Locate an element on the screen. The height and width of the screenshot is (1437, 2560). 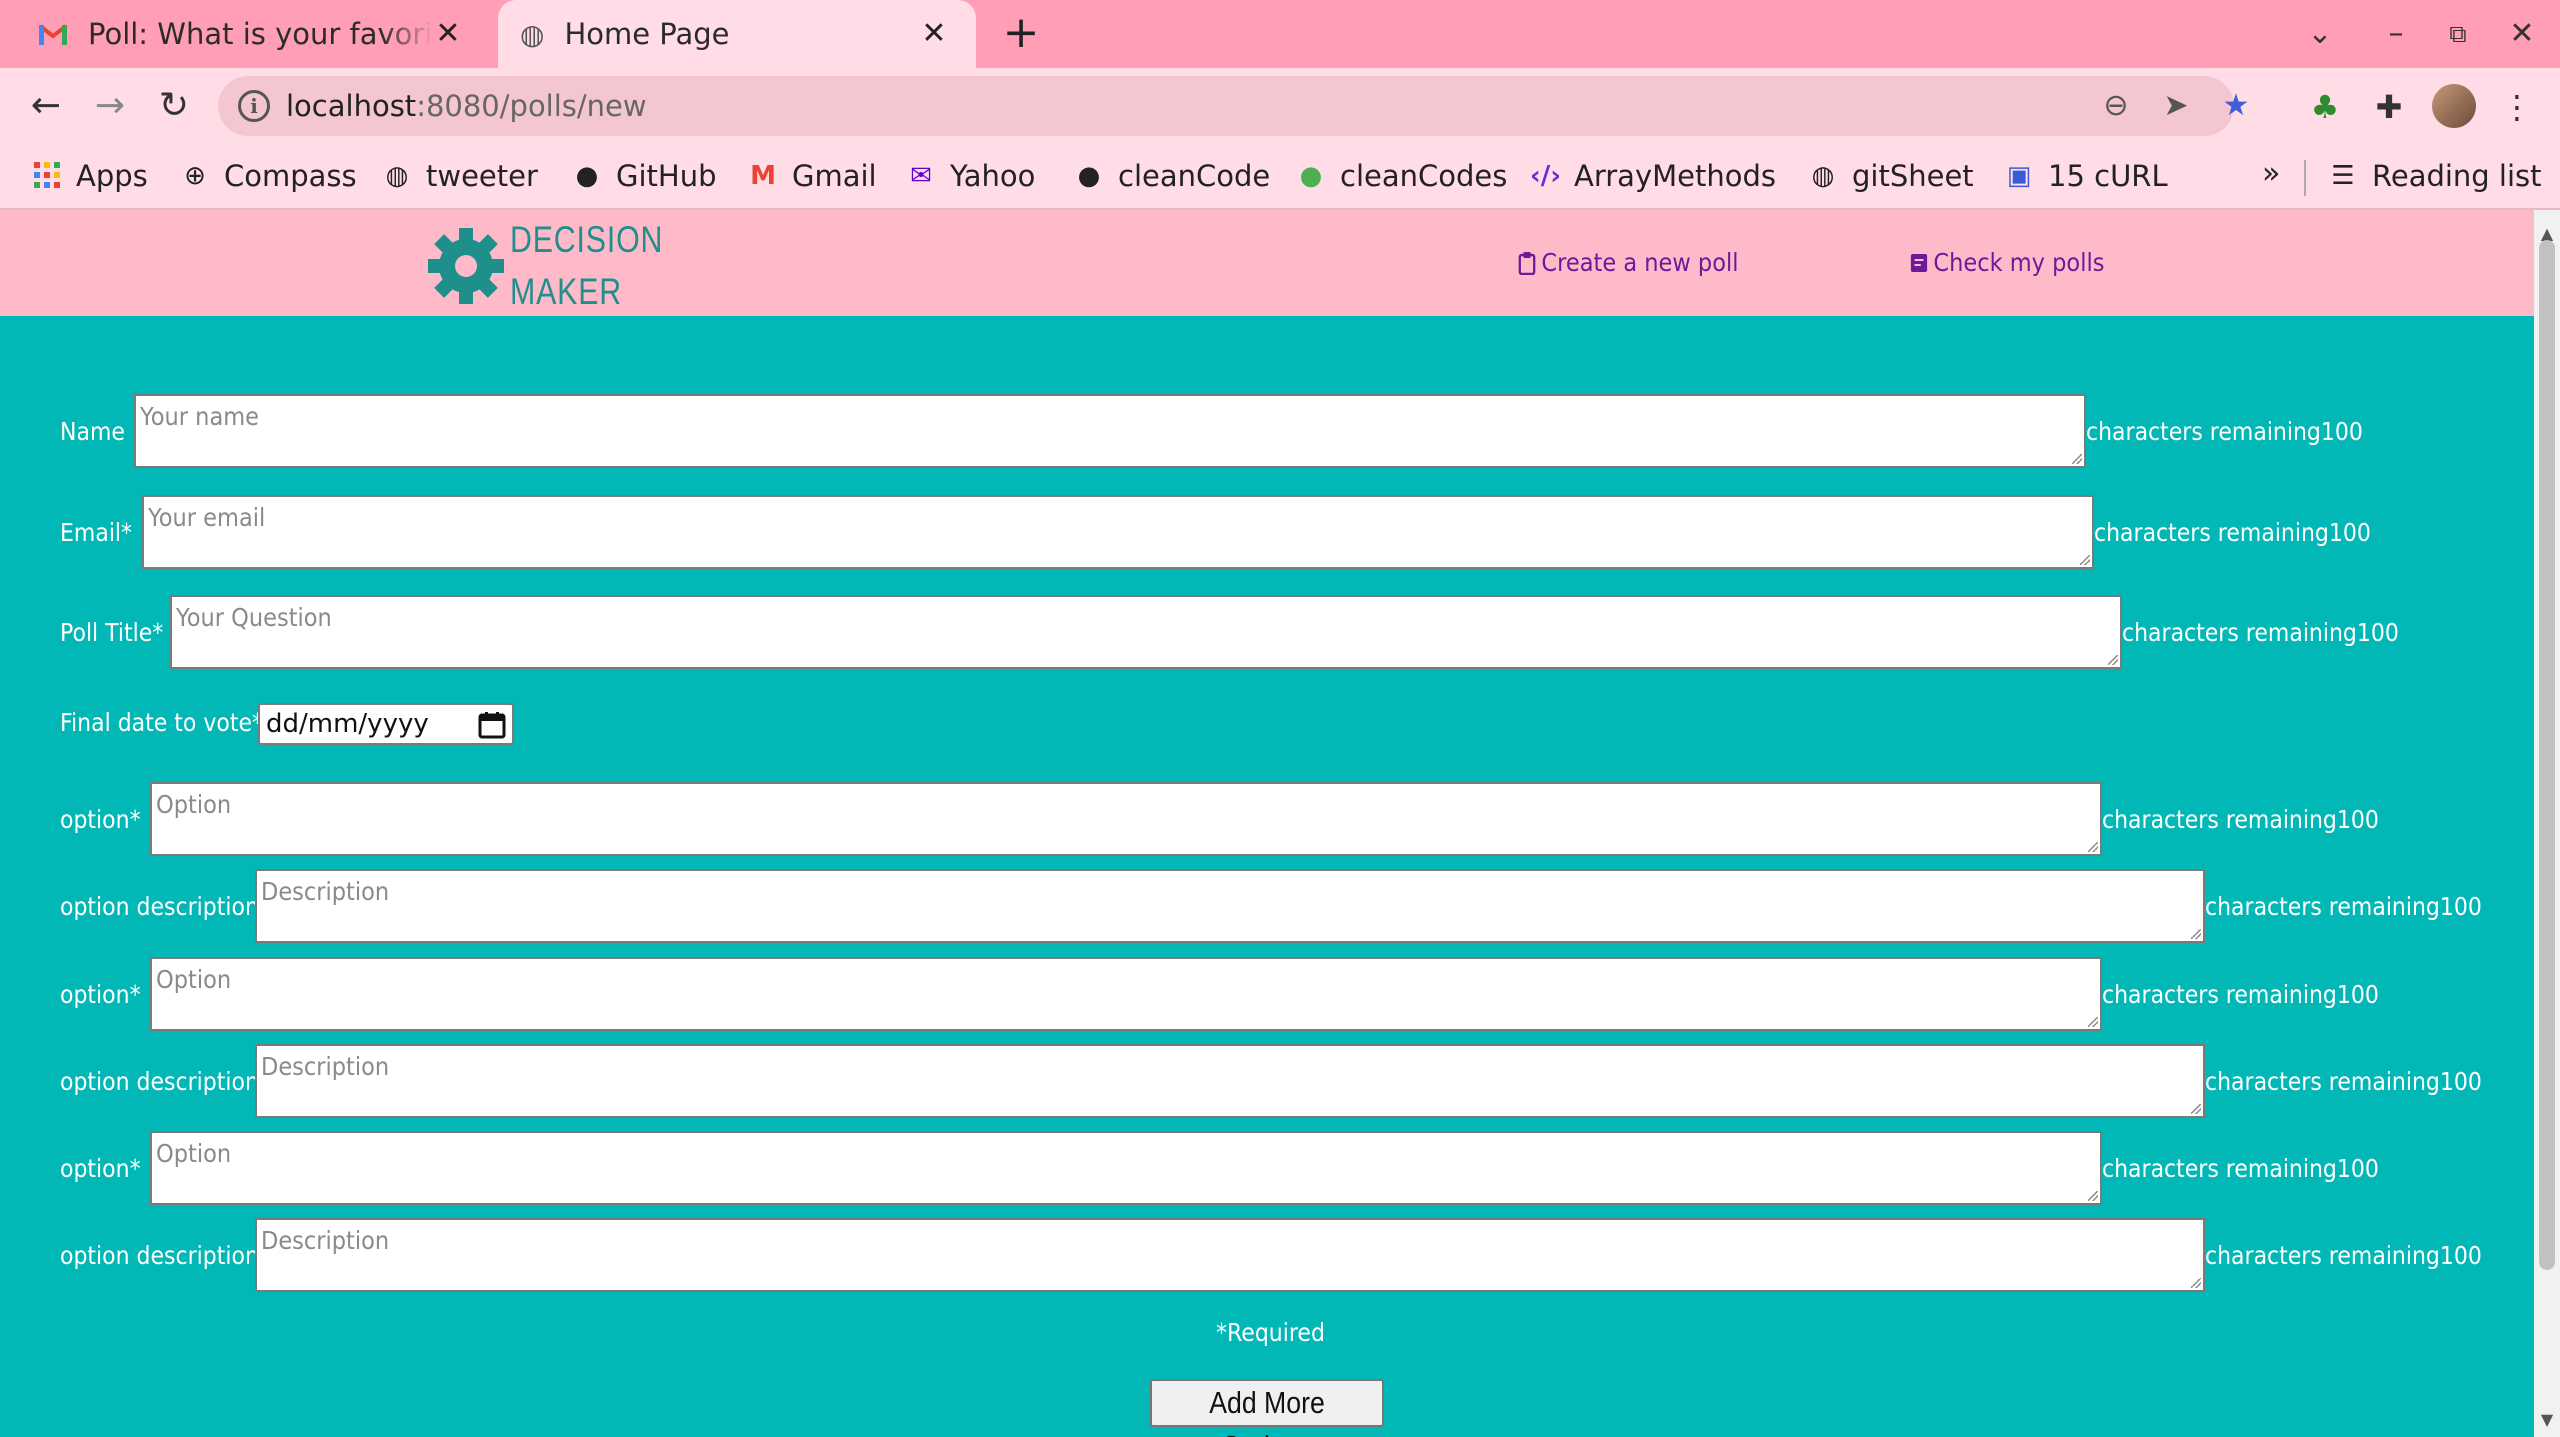
bookmark-gitsheet: ◍ gitSheet is located at coordinates (1891, 176).